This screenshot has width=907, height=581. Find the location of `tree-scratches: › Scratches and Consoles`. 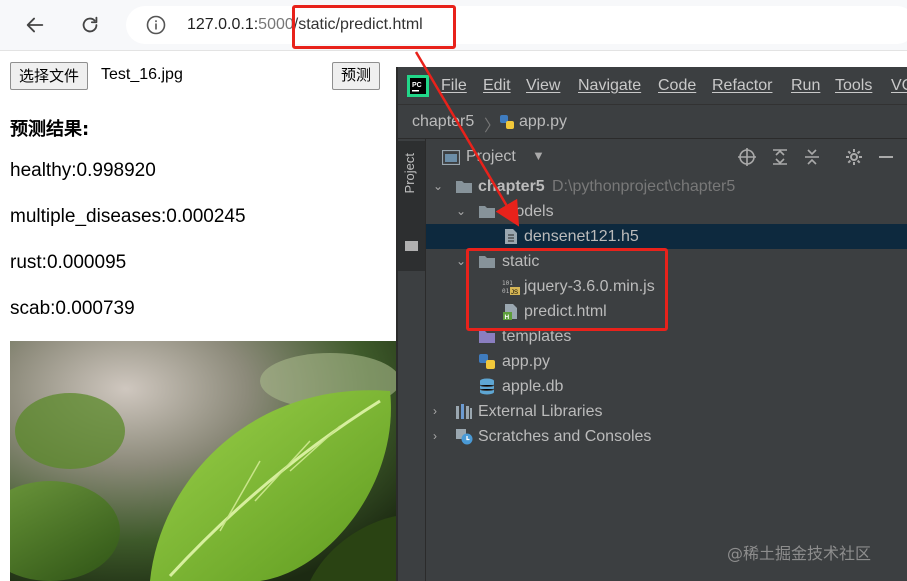

tree-scratches: › Scratches and Consoles is located at coordinates (666, 436).